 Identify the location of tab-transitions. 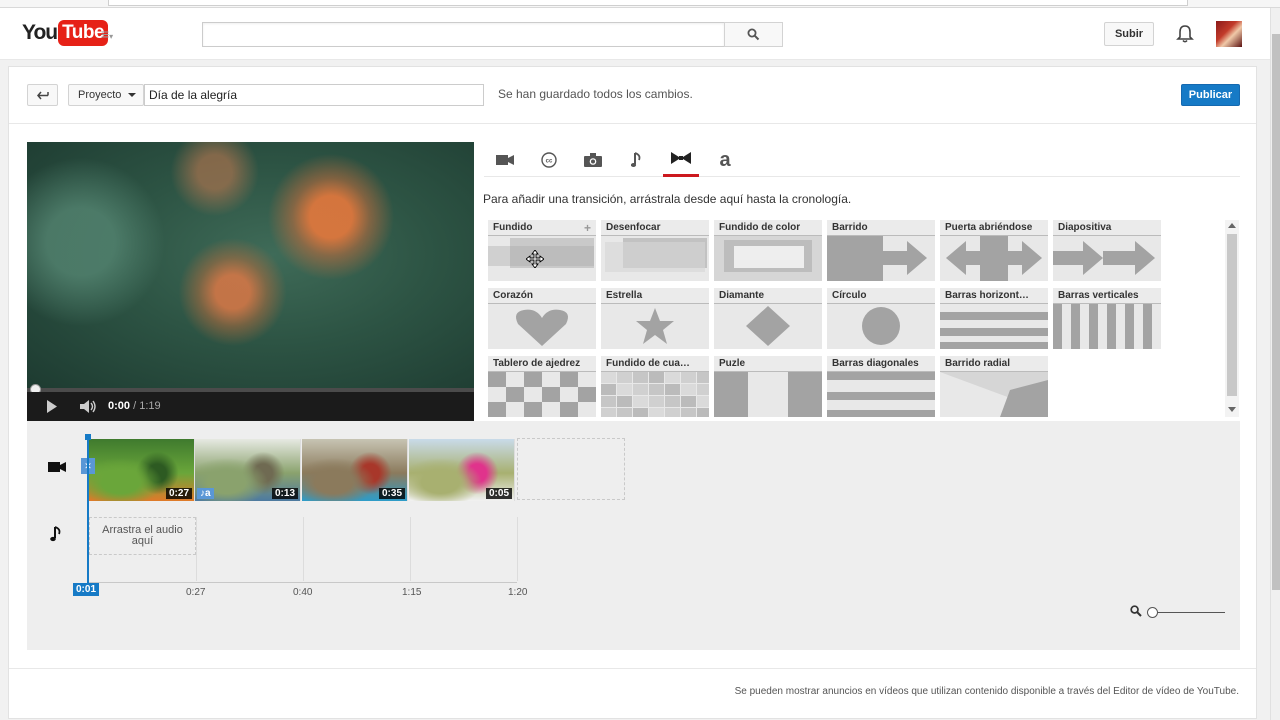
(681, 159).